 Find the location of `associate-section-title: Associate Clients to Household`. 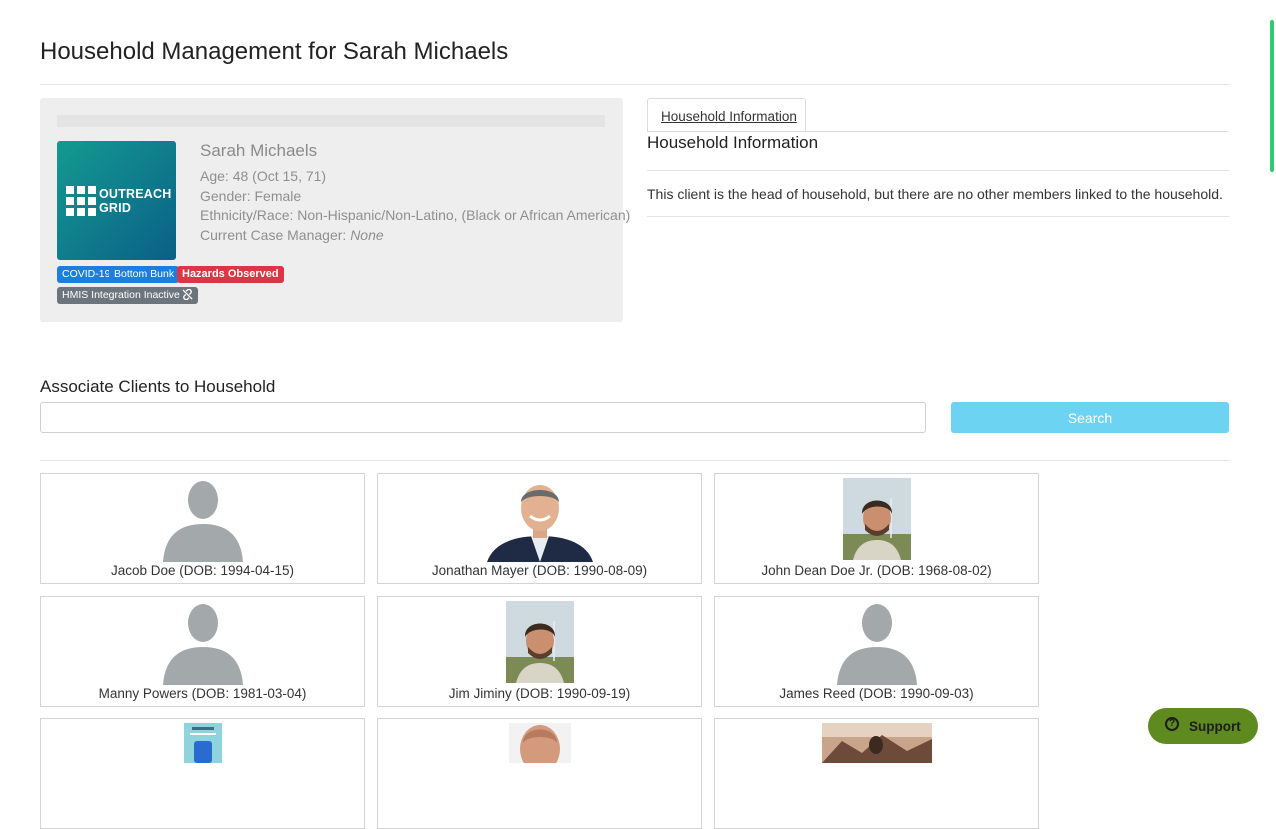

associate-section-title: Associate Clients to Household is located at coordinates (158, 386).